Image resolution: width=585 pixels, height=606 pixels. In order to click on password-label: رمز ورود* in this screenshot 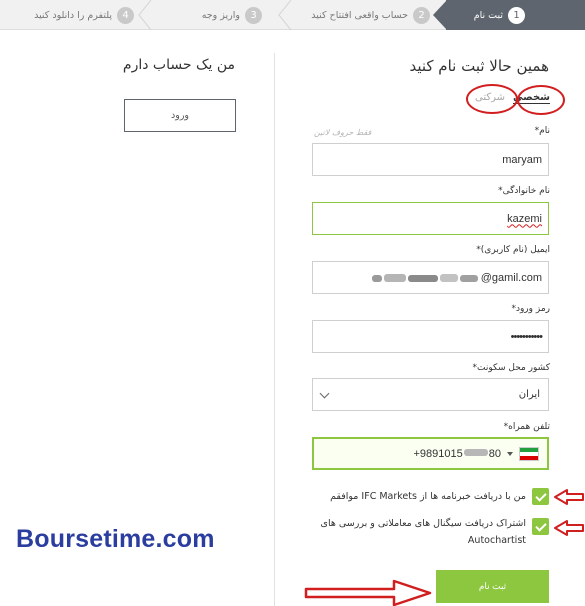, I will do `click(530, 309)`.